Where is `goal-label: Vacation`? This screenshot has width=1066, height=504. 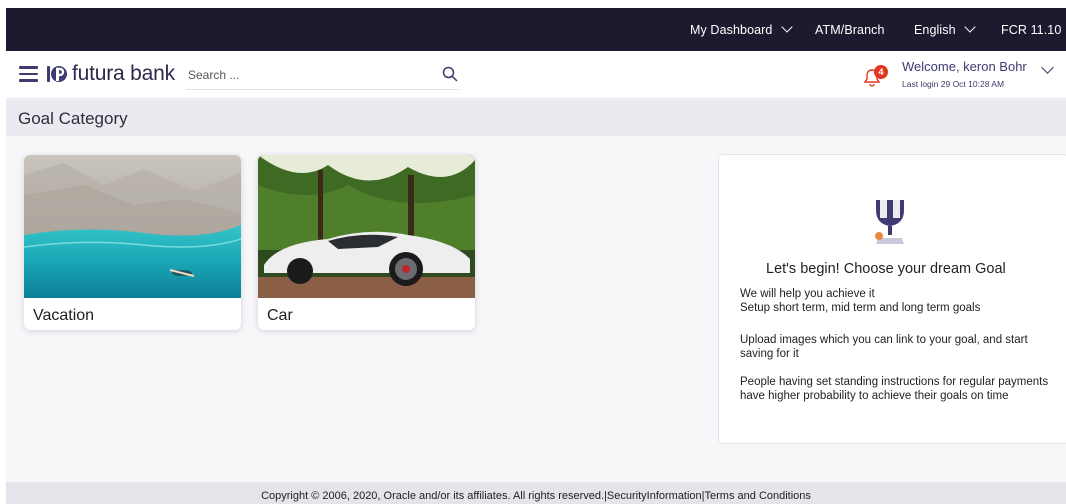
goal-label: Vacation is located at coordinates (64, 315).